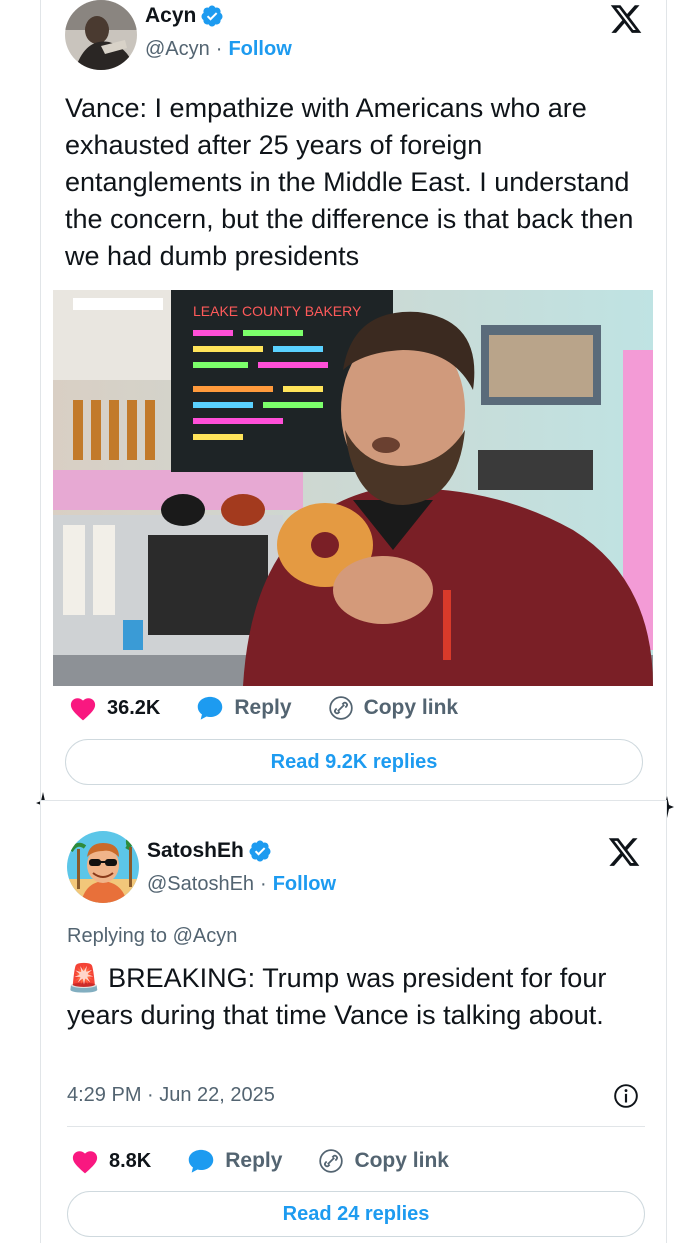  What do you see at coordinates (277, 311) in the screenshot?
I see `menu-board-title: LEAKE COUNTY BAKERY` at bounding box center [277, 311].